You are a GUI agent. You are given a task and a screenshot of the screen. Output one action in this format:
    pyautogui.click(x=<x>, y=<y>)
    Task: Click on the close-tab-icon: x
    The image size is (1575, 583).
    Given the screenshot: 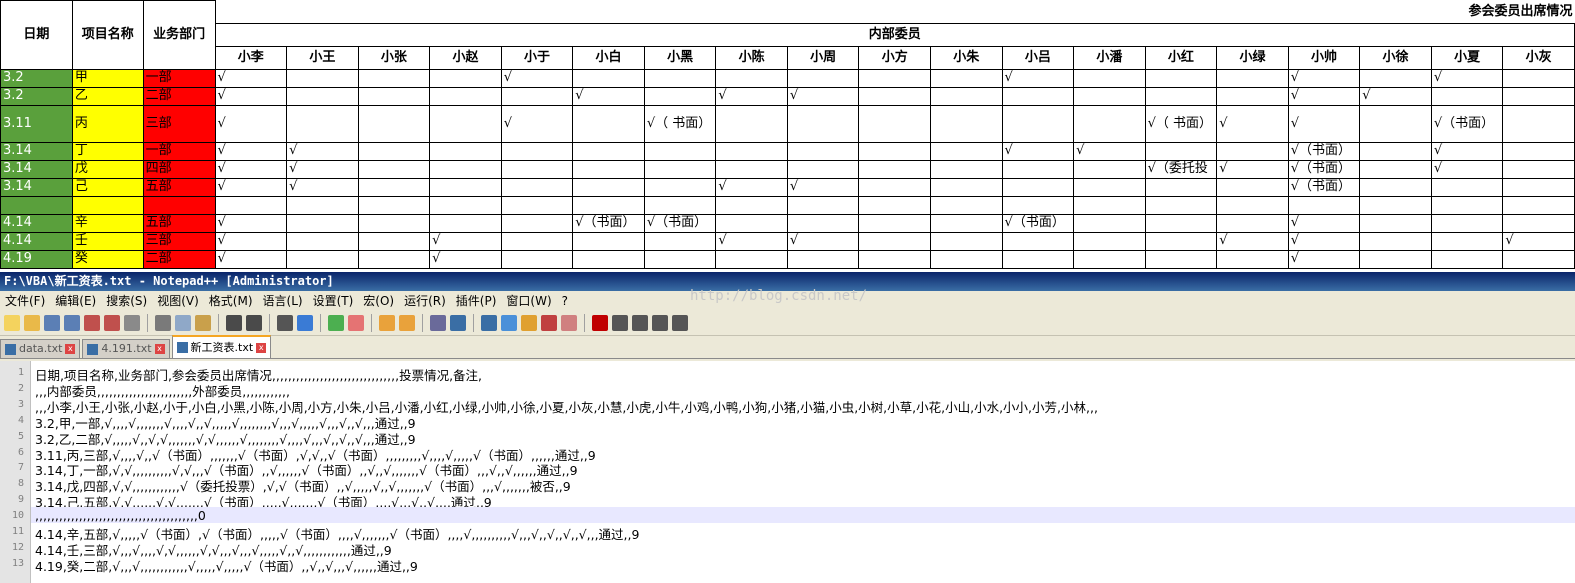 What is the action you would take?
    pyautogui.click(x=70, y=349)
    